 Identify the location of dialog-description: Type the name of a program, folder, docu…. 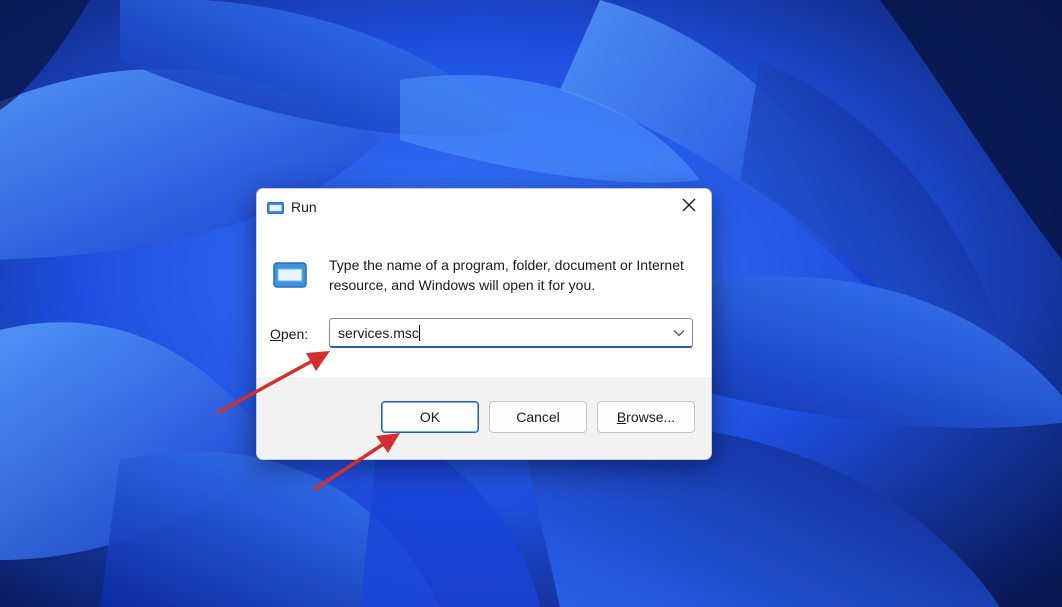
(506, 275).